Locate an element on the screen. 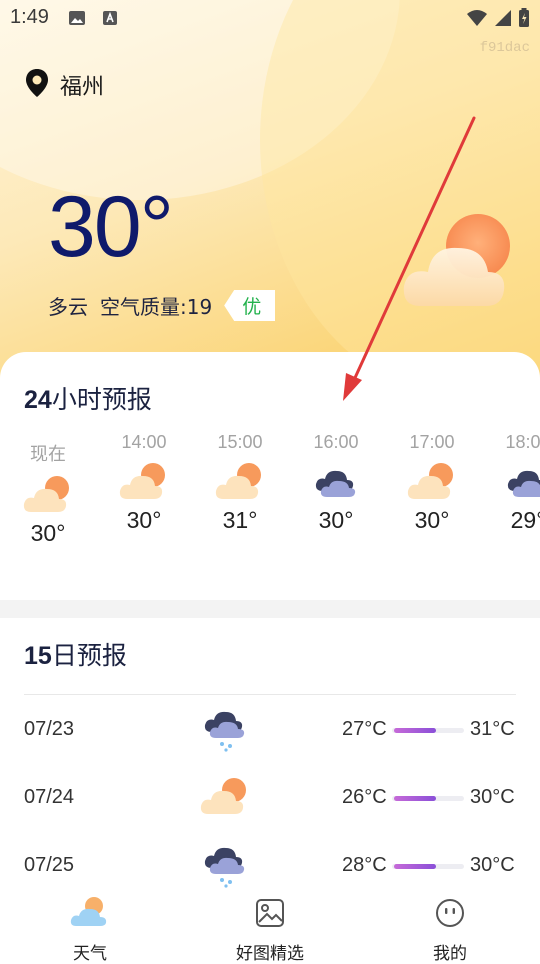 The image size is (540, 964). daily-date: 07/25 is located at coordinates (49, 865).